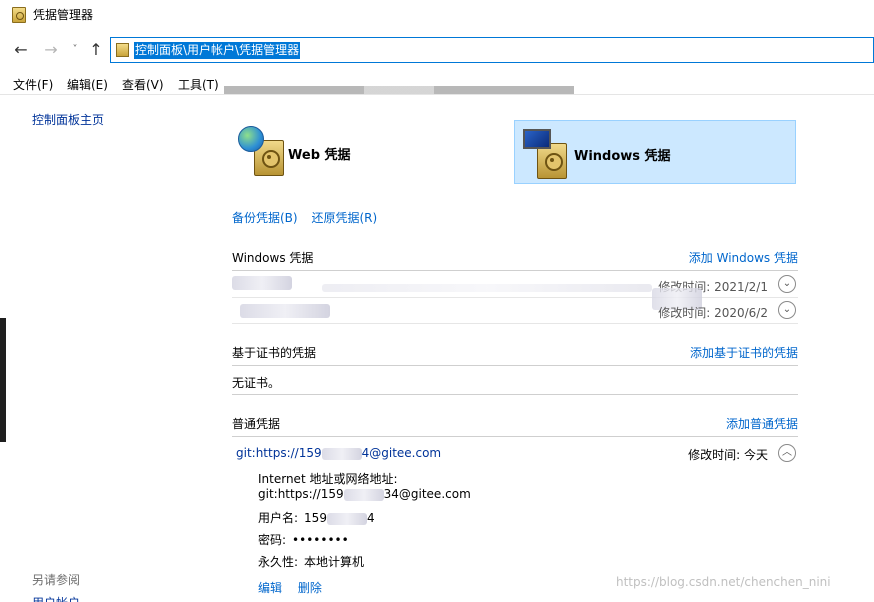 This screenshot has width=874, height=602. What do you see at coordinates (96, 50) in the screenshot?
I see `up-arrow-icon: ↑` at bounding box center [96, 50].